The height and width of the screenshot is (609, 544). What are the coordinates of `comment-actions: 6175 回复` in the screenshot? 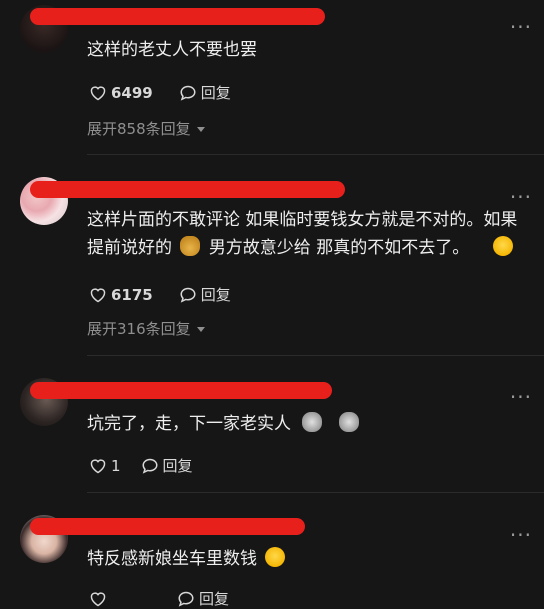 It's located at (173, 294).